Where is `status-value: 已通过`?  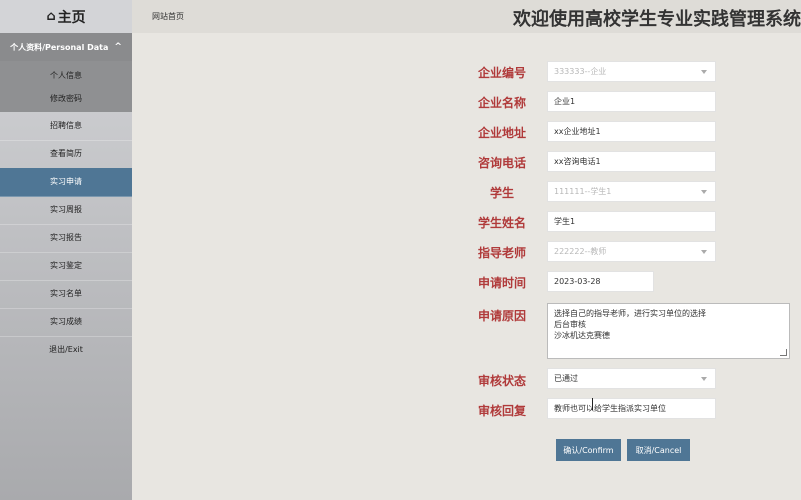
status-value: 已通过 is located at coordinates (566, 378).